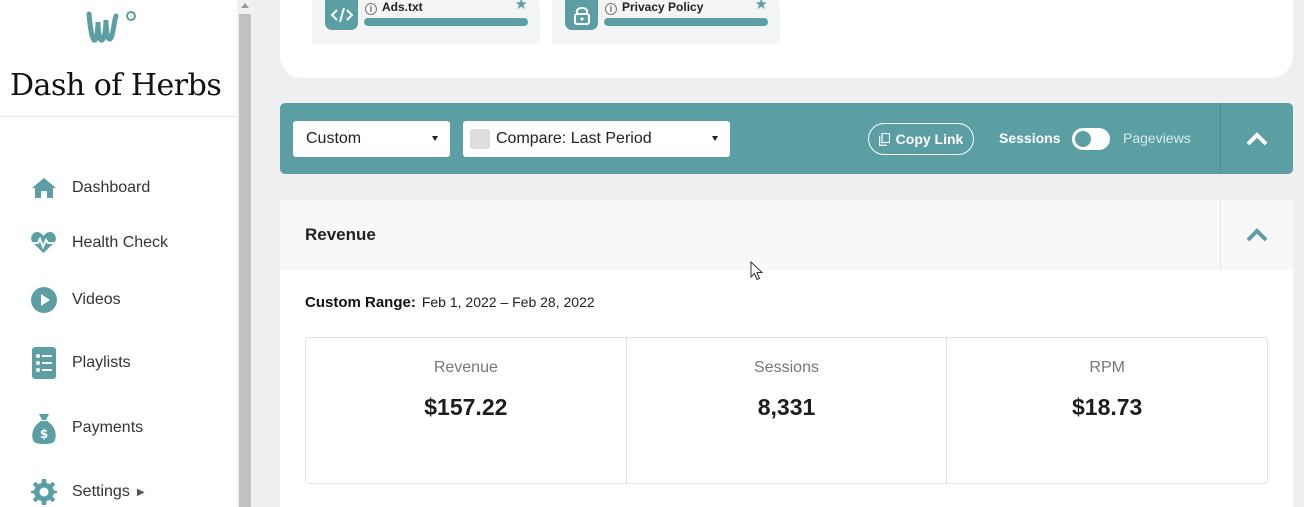 This screenshot has height=507, width=1304. I want to click on sidebar-item-label: Playlists, so click(101, 362).